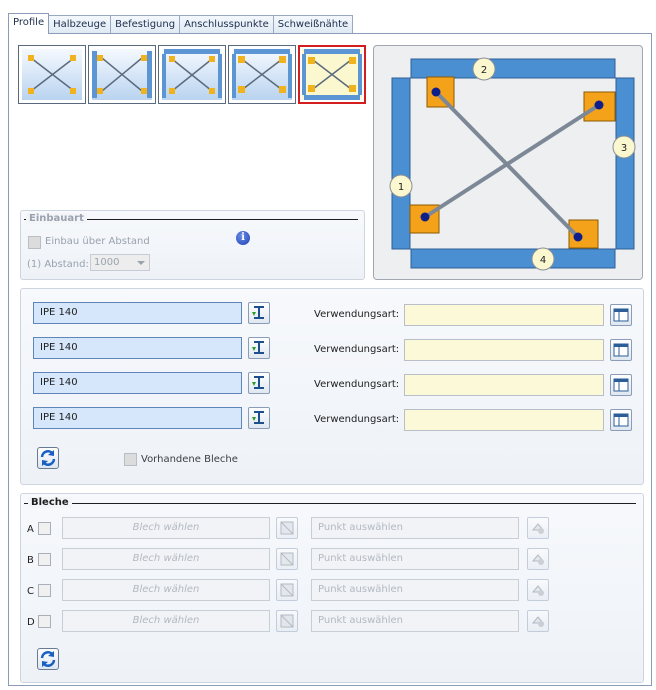 The height and width of the screenshot is (690, 656). What do you see at coordinates (357, 314) in the screenshot?
I see `usage-label-1: Verwendungsart:` at bounding box center [357, 314].